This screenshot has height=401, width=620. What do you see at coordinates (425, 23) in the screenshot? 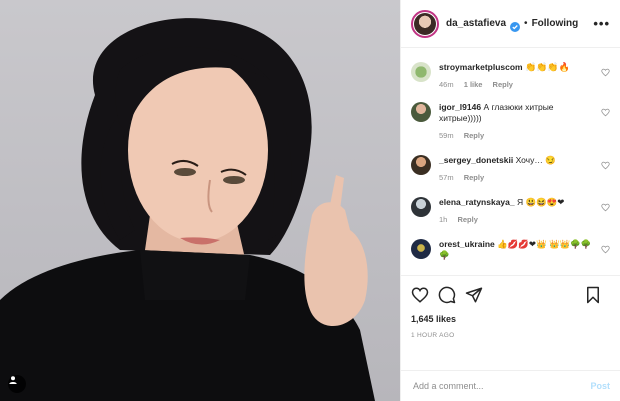
I see `author-avatar` at bounding box center [425, 23].